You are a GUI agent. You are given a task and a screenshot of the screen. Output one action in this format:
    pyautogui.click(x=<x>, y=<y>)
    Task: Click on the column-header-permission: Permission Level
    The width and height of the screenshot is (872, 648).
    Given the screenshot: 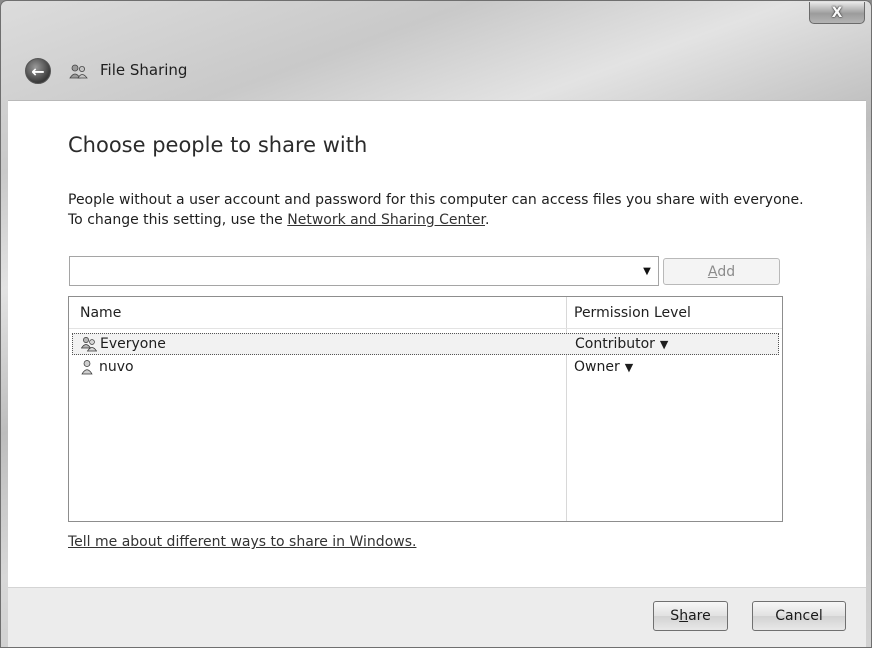 What is the action you would take?
    pyautogui.click(x=632, y=313)
    